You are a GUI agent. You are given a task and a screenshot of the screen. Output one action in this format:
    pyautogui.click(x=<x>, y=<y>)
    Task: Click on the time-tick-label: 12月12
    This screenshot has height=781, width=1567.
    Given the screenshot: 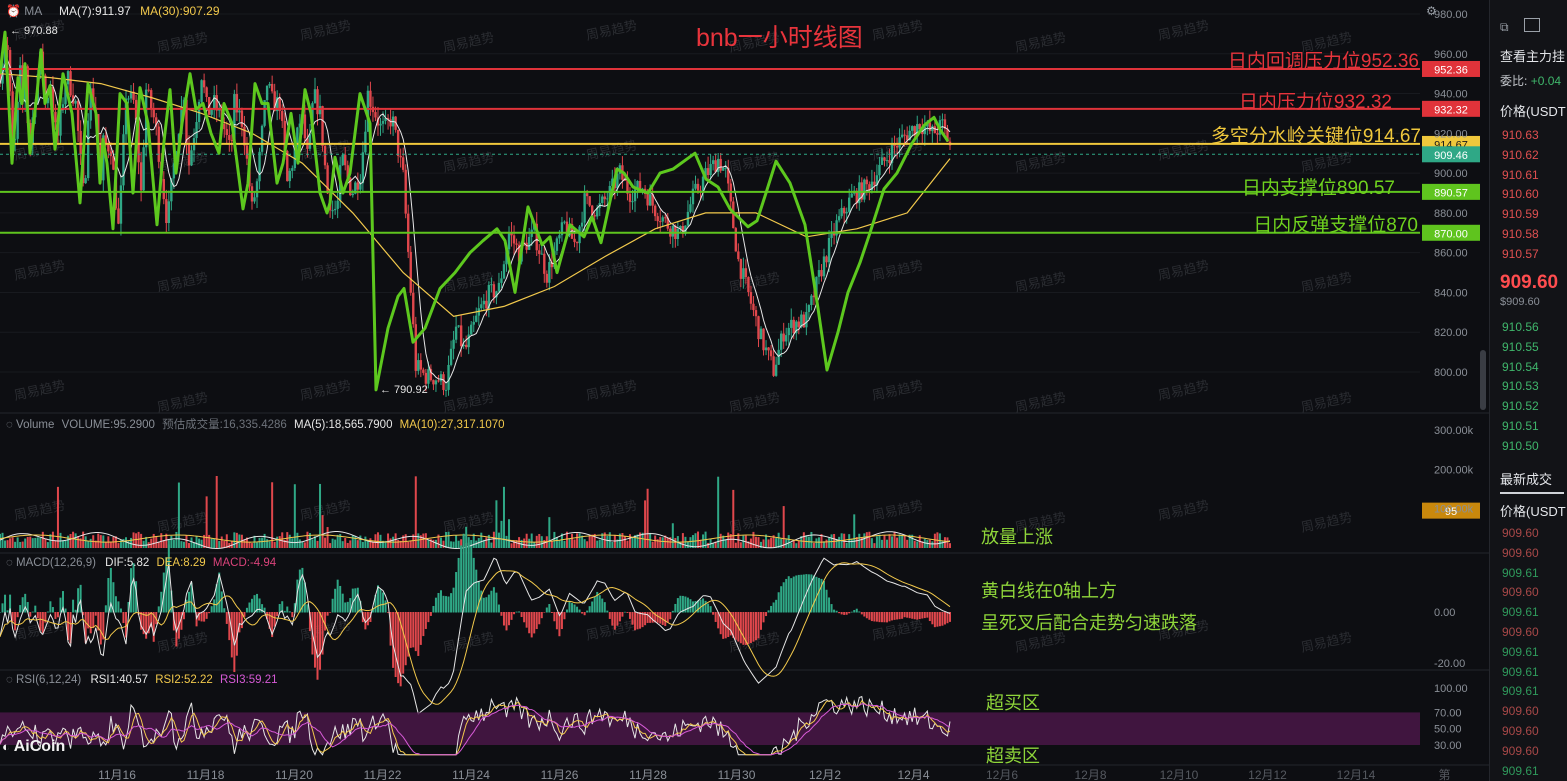 What is the action you would take?
    pyautogui.click(x=1267, y=774)
    